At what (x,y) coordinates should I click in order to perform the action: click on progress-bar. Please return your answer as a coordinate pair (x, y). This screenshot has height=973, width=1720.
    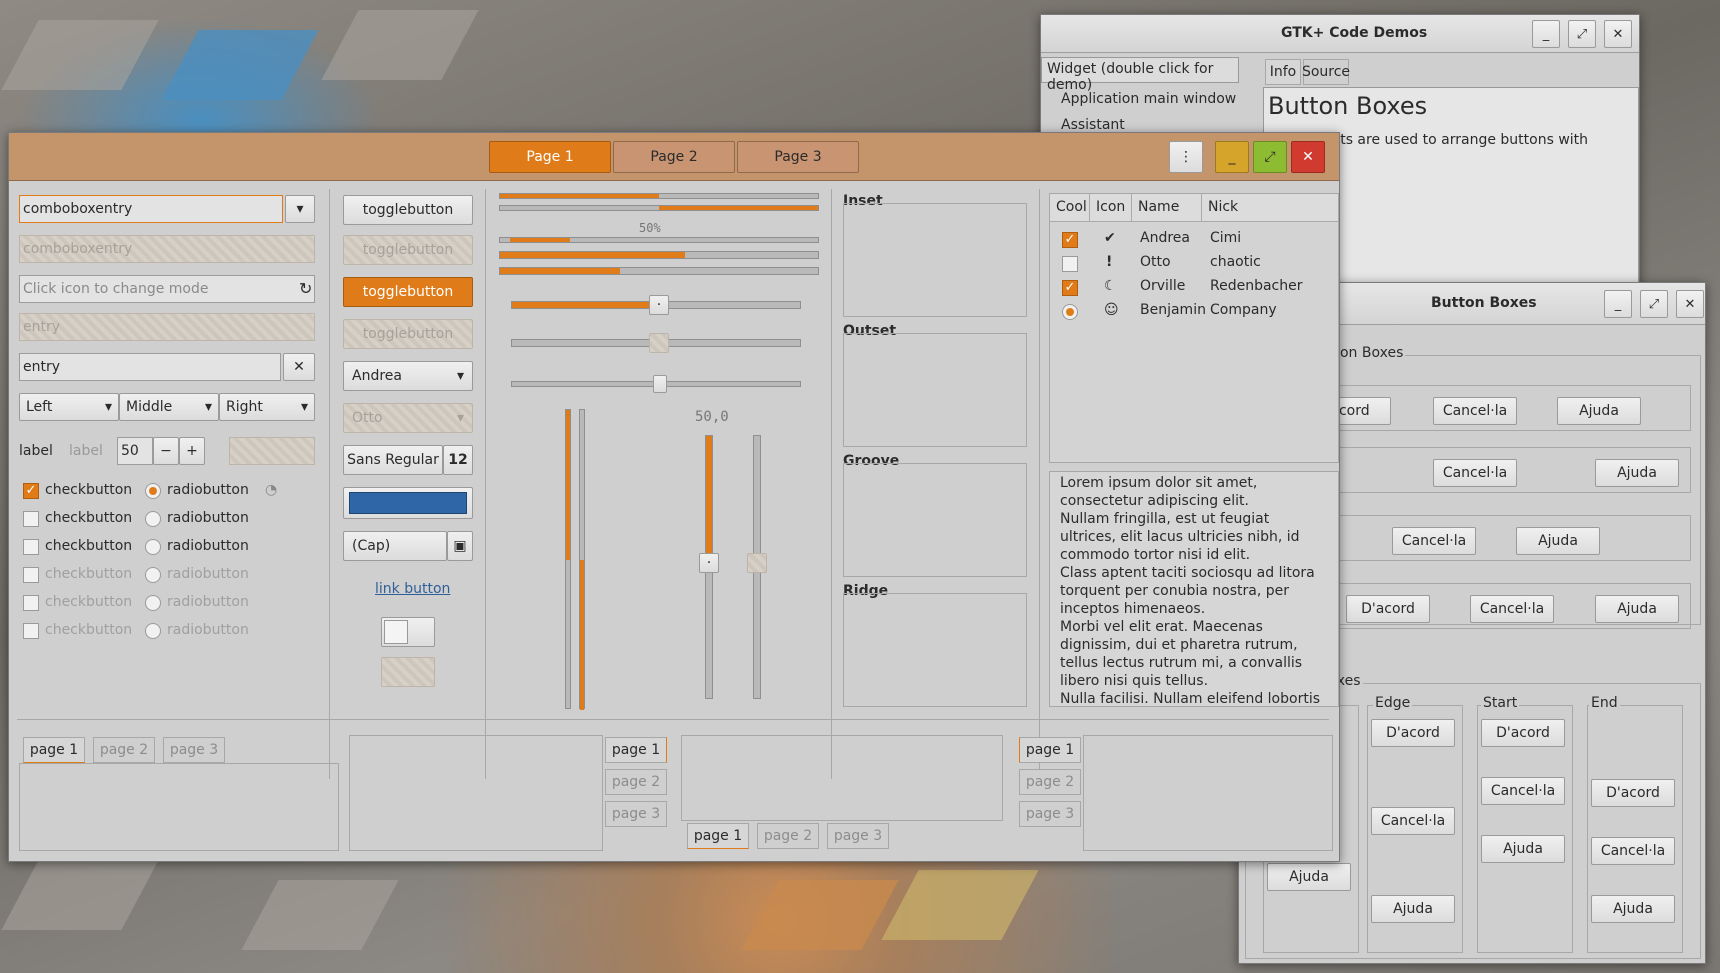
    Looking at the image, I should click on (659, 240).